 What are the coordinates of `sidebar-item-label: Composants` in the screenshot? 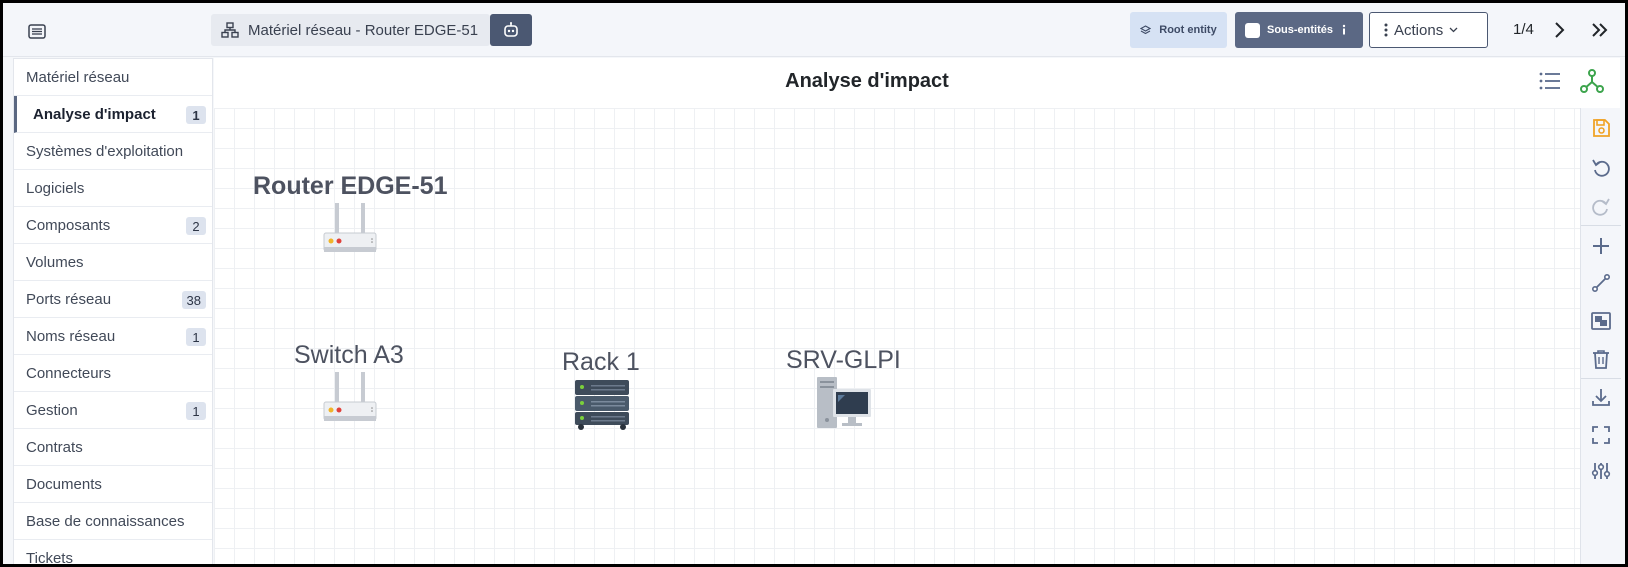 It's located at (68, 225).